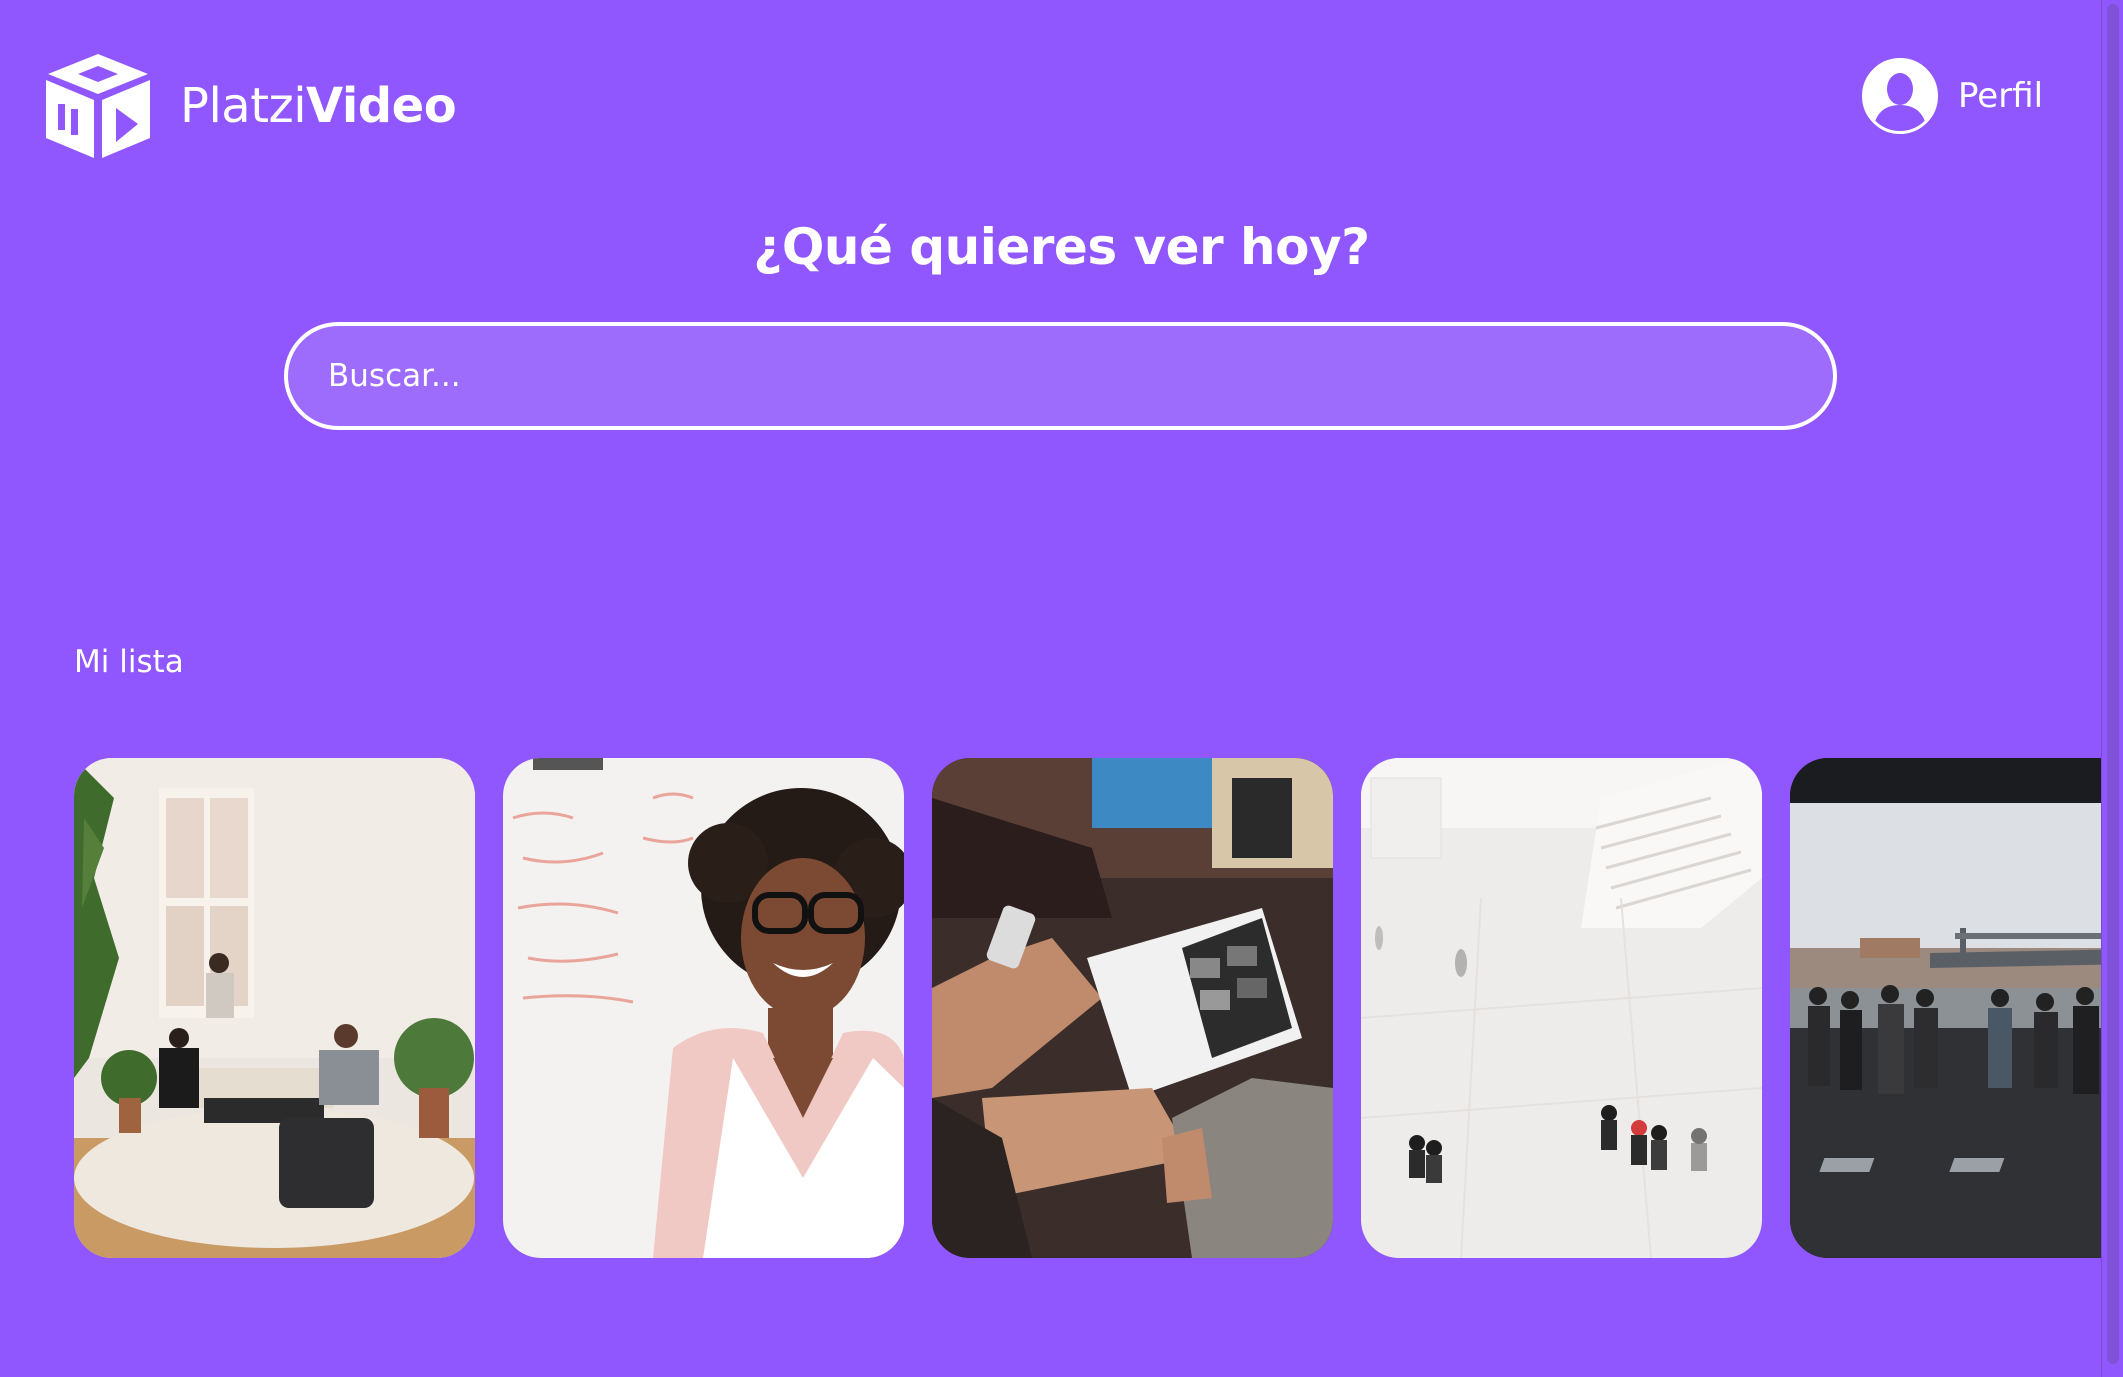 This screenshot has width=2123, height=1377. What do you see at coordinates (1061, 247) in the screenshot?
I see `page-title: ¿Qué quieres ver hoy?` at bounding box center [1061, 247].